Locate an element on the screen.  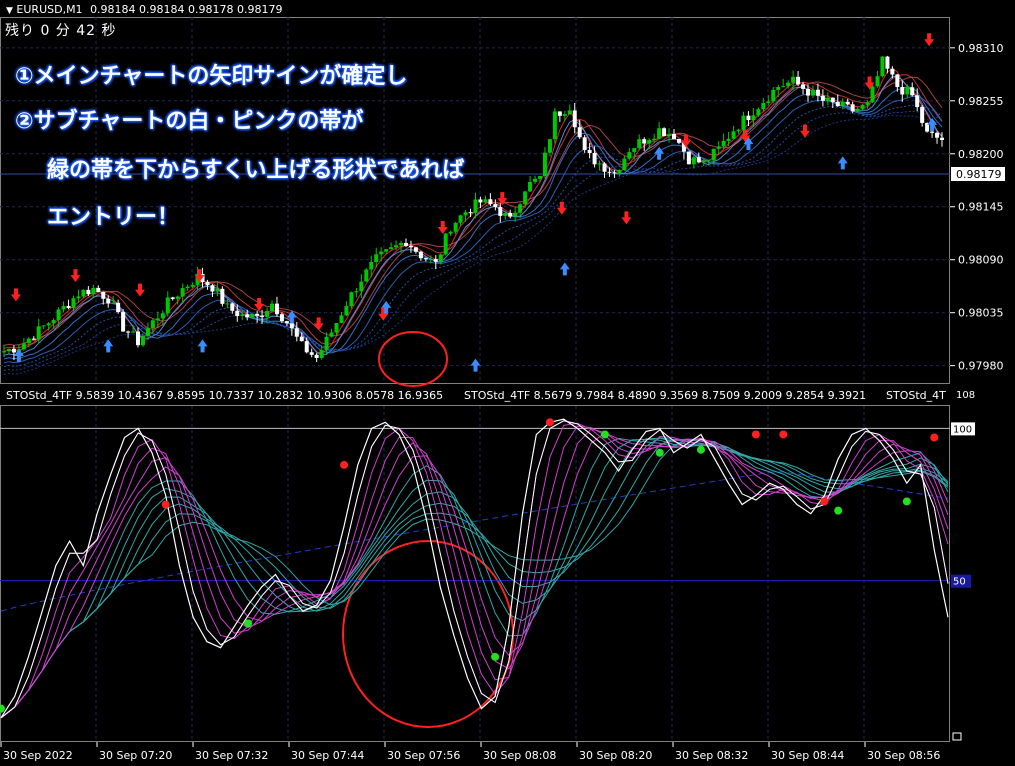
price-axis-label: 0.98145 is located at coordinates (981, 207).